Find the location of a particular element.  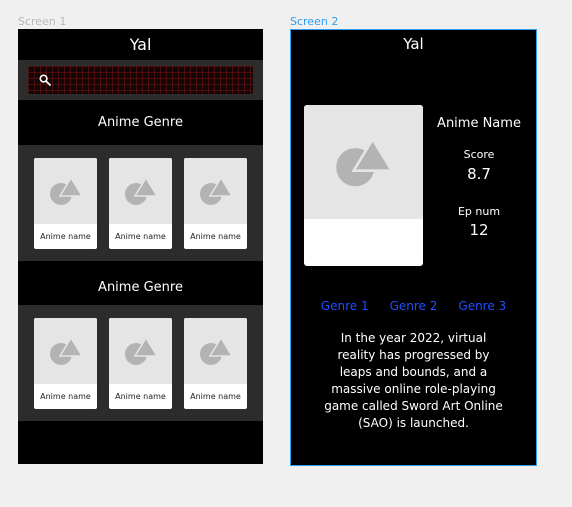

genre-links: Genre 1 Genre 2 Genre 3 is located at coordinates (413, 306).